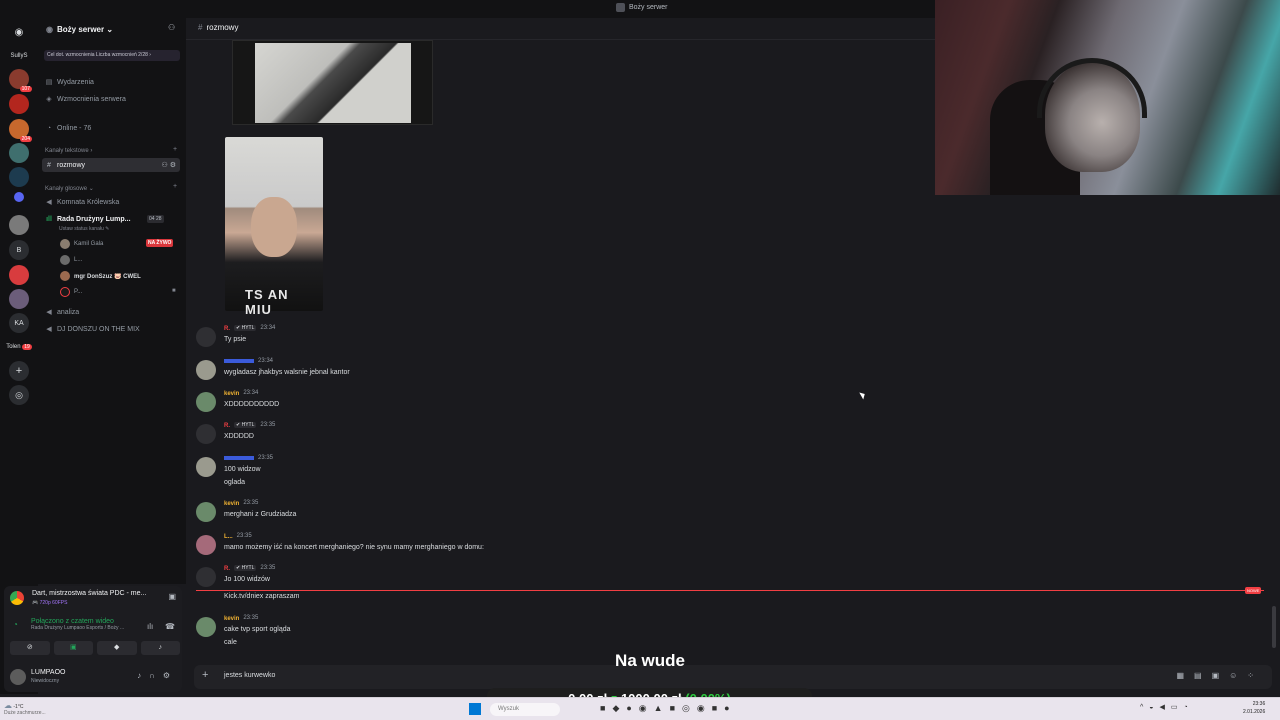 This screenshot has height=720, width=1280. What do you see at coordinates (689, 708) in the screenshot?
I see `app-icon: ◎` at bounding box center [689, 708].